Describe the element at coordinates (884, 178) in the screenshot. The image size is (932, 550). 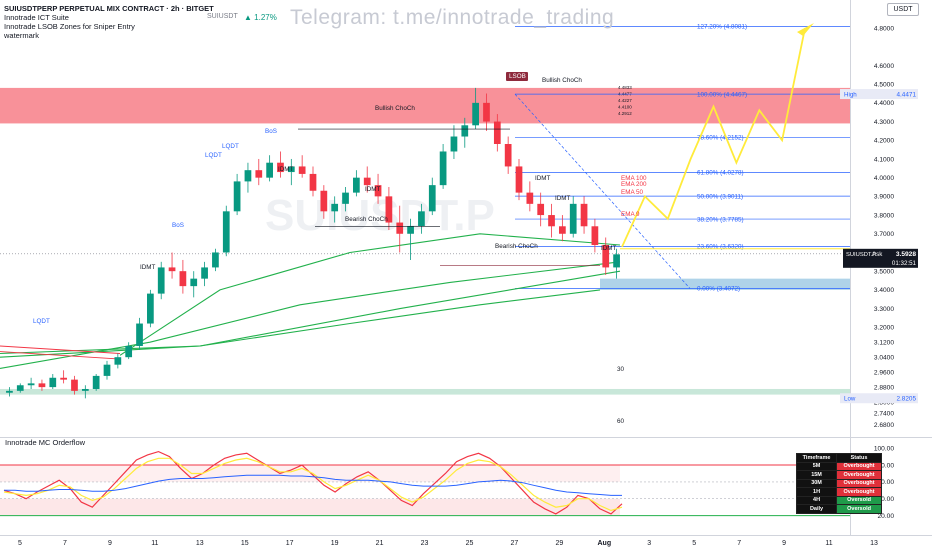
I see `y-tick-label: 4.0000` at that location.